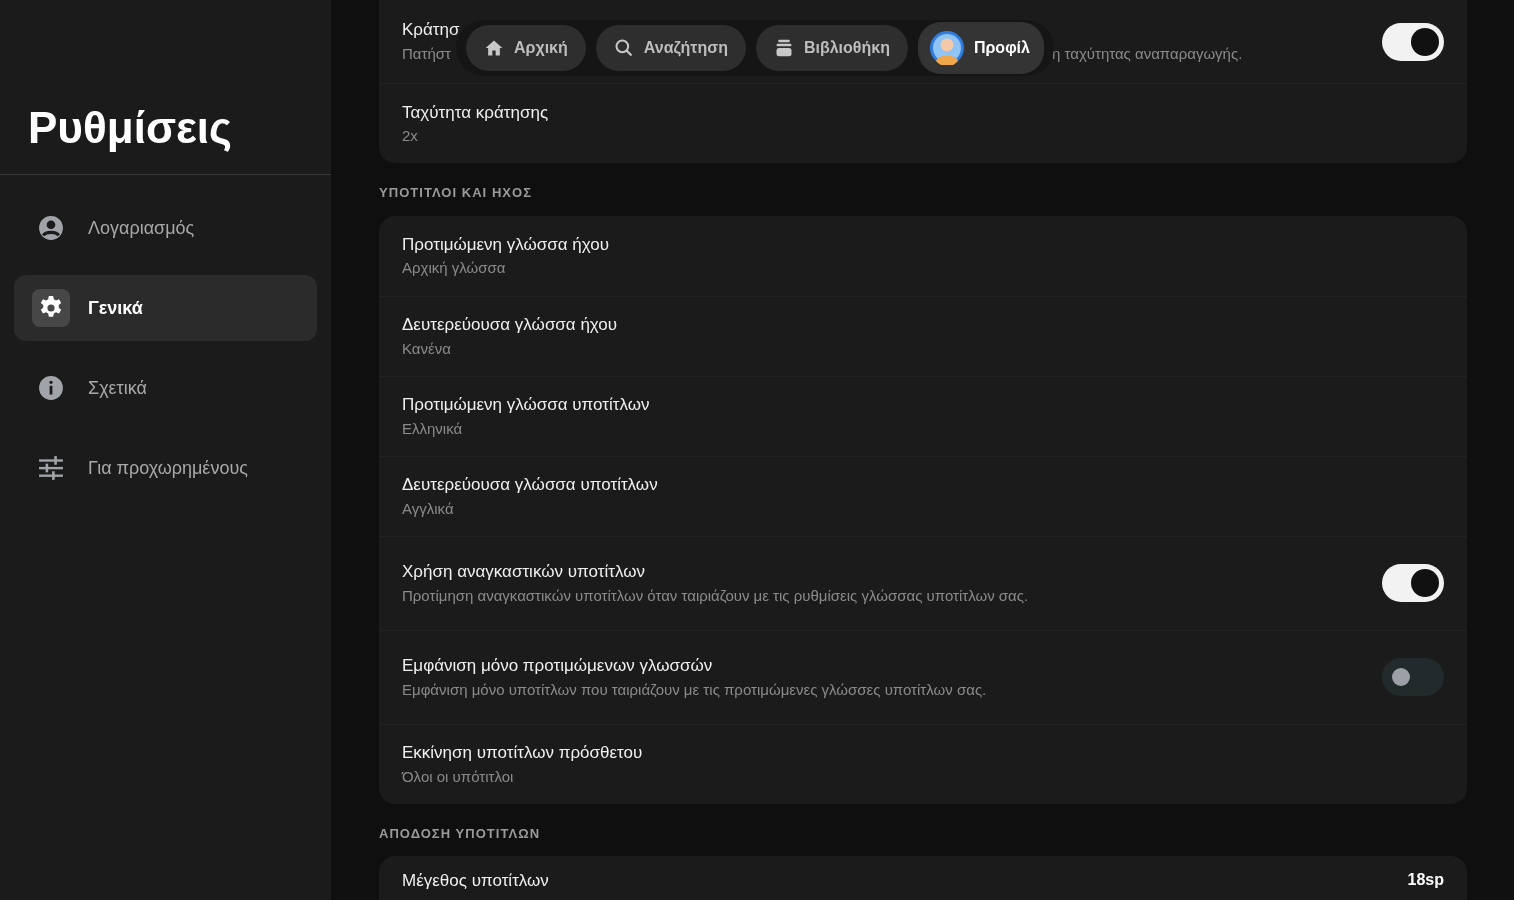 This screenshot has width=1514, height=900. Describe the element at coordinates (505, 244) in the screenshot. I see `setting-title: Προτιμώμενη γλώσσα ήχου` at that location.